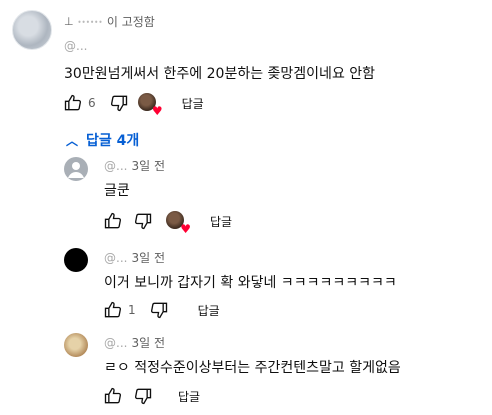 The width and height of the screenshot is (492, 415). I want to click on pinned-by-blurred: ꞏꞏꞏꞏꞏꞏ, so click(90, 22).